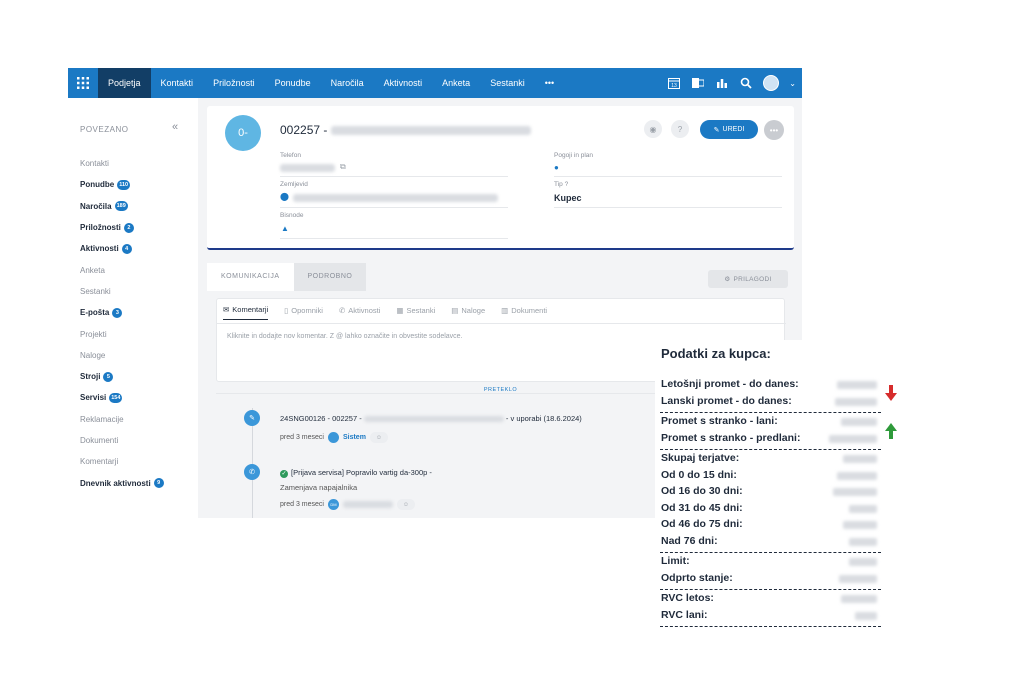  I want to click on nav-podjetja: Podjetja, so click(124, 83).